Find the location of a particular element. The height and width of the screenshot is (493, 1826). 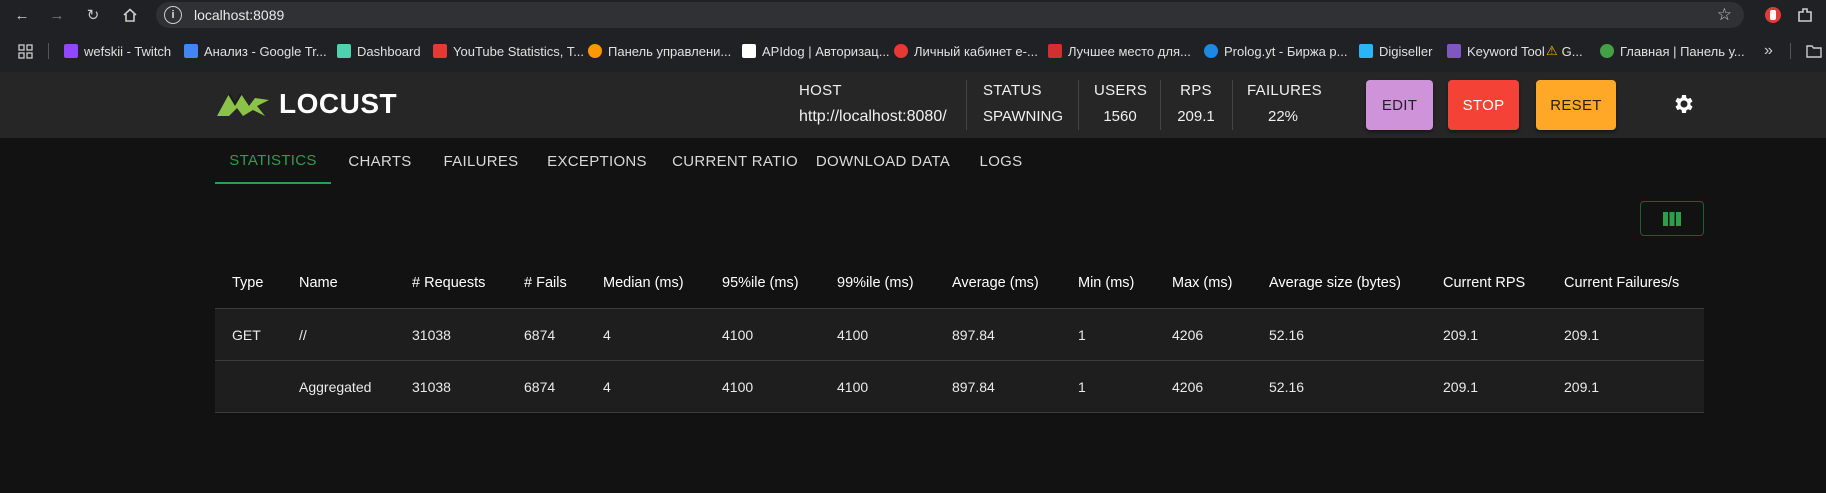

tab-failures: FAILURES is located at coordinates (481, 161).